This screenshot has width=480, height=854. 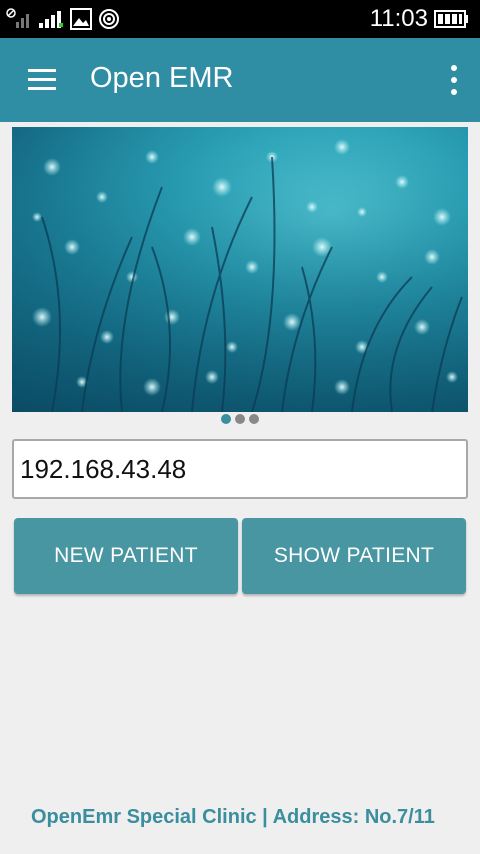 I want to click on hamburger-menu-icon, so click(x=44, y=80).